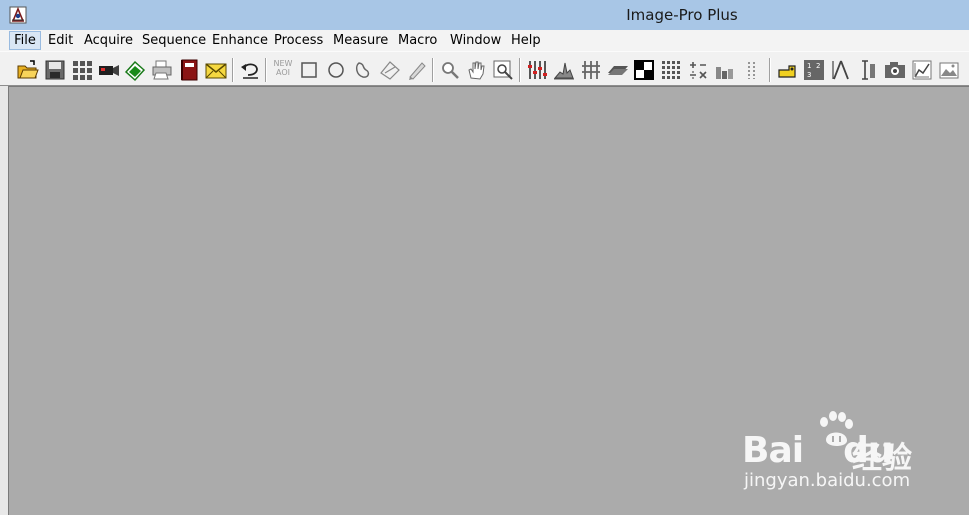  I want to click on main-toolbar: NEW AOI 1 2 3, so click(484, 68).